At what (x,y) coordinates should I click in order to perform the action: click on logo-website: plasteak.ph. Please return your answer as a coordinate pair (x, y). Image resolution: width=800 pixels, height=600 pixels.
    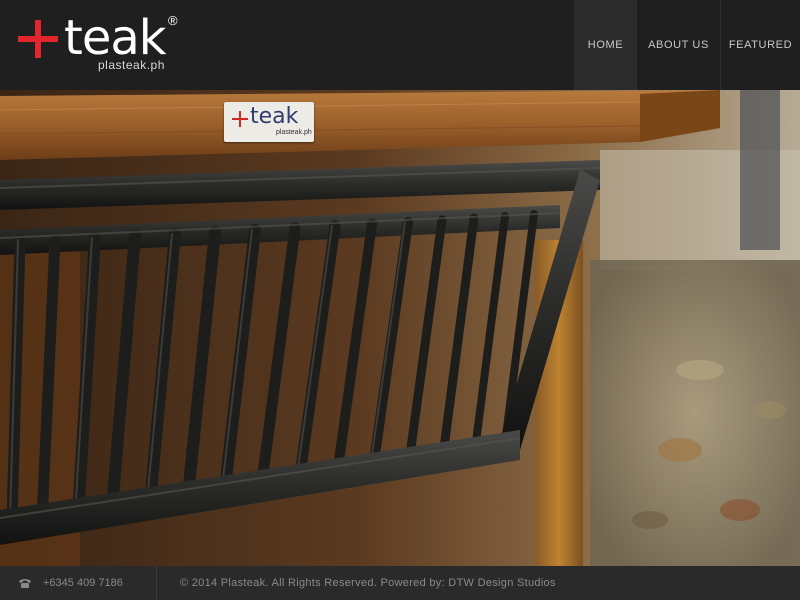
    Looking at the image, I should click on (131, 65).